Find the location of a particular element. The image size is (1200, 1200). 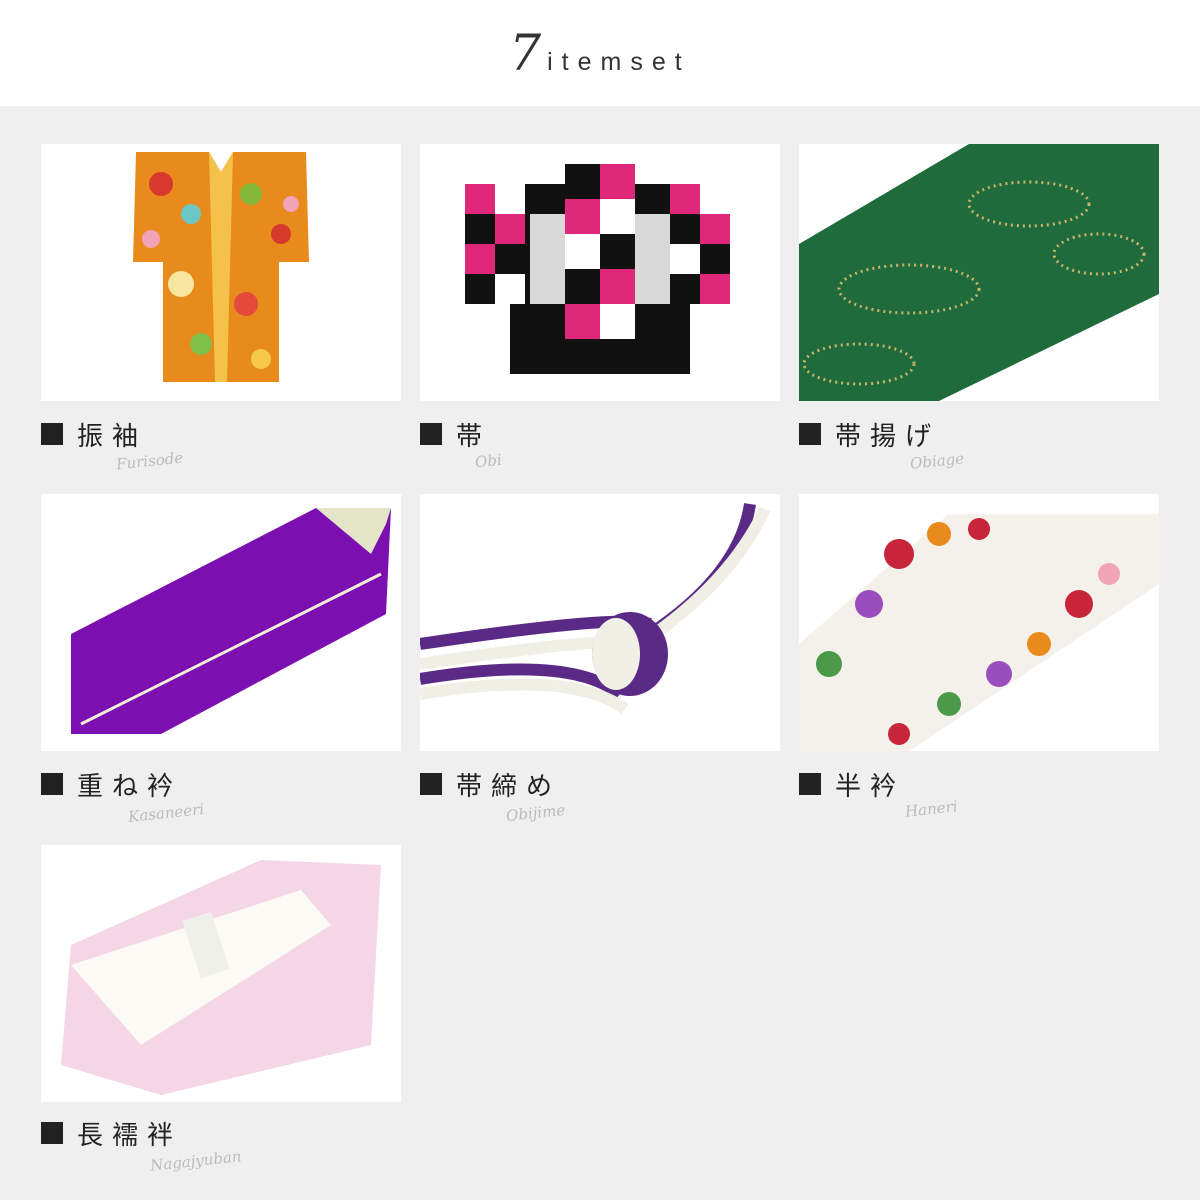

item-name: 帯揚げ is located at coordinates (888, 436).